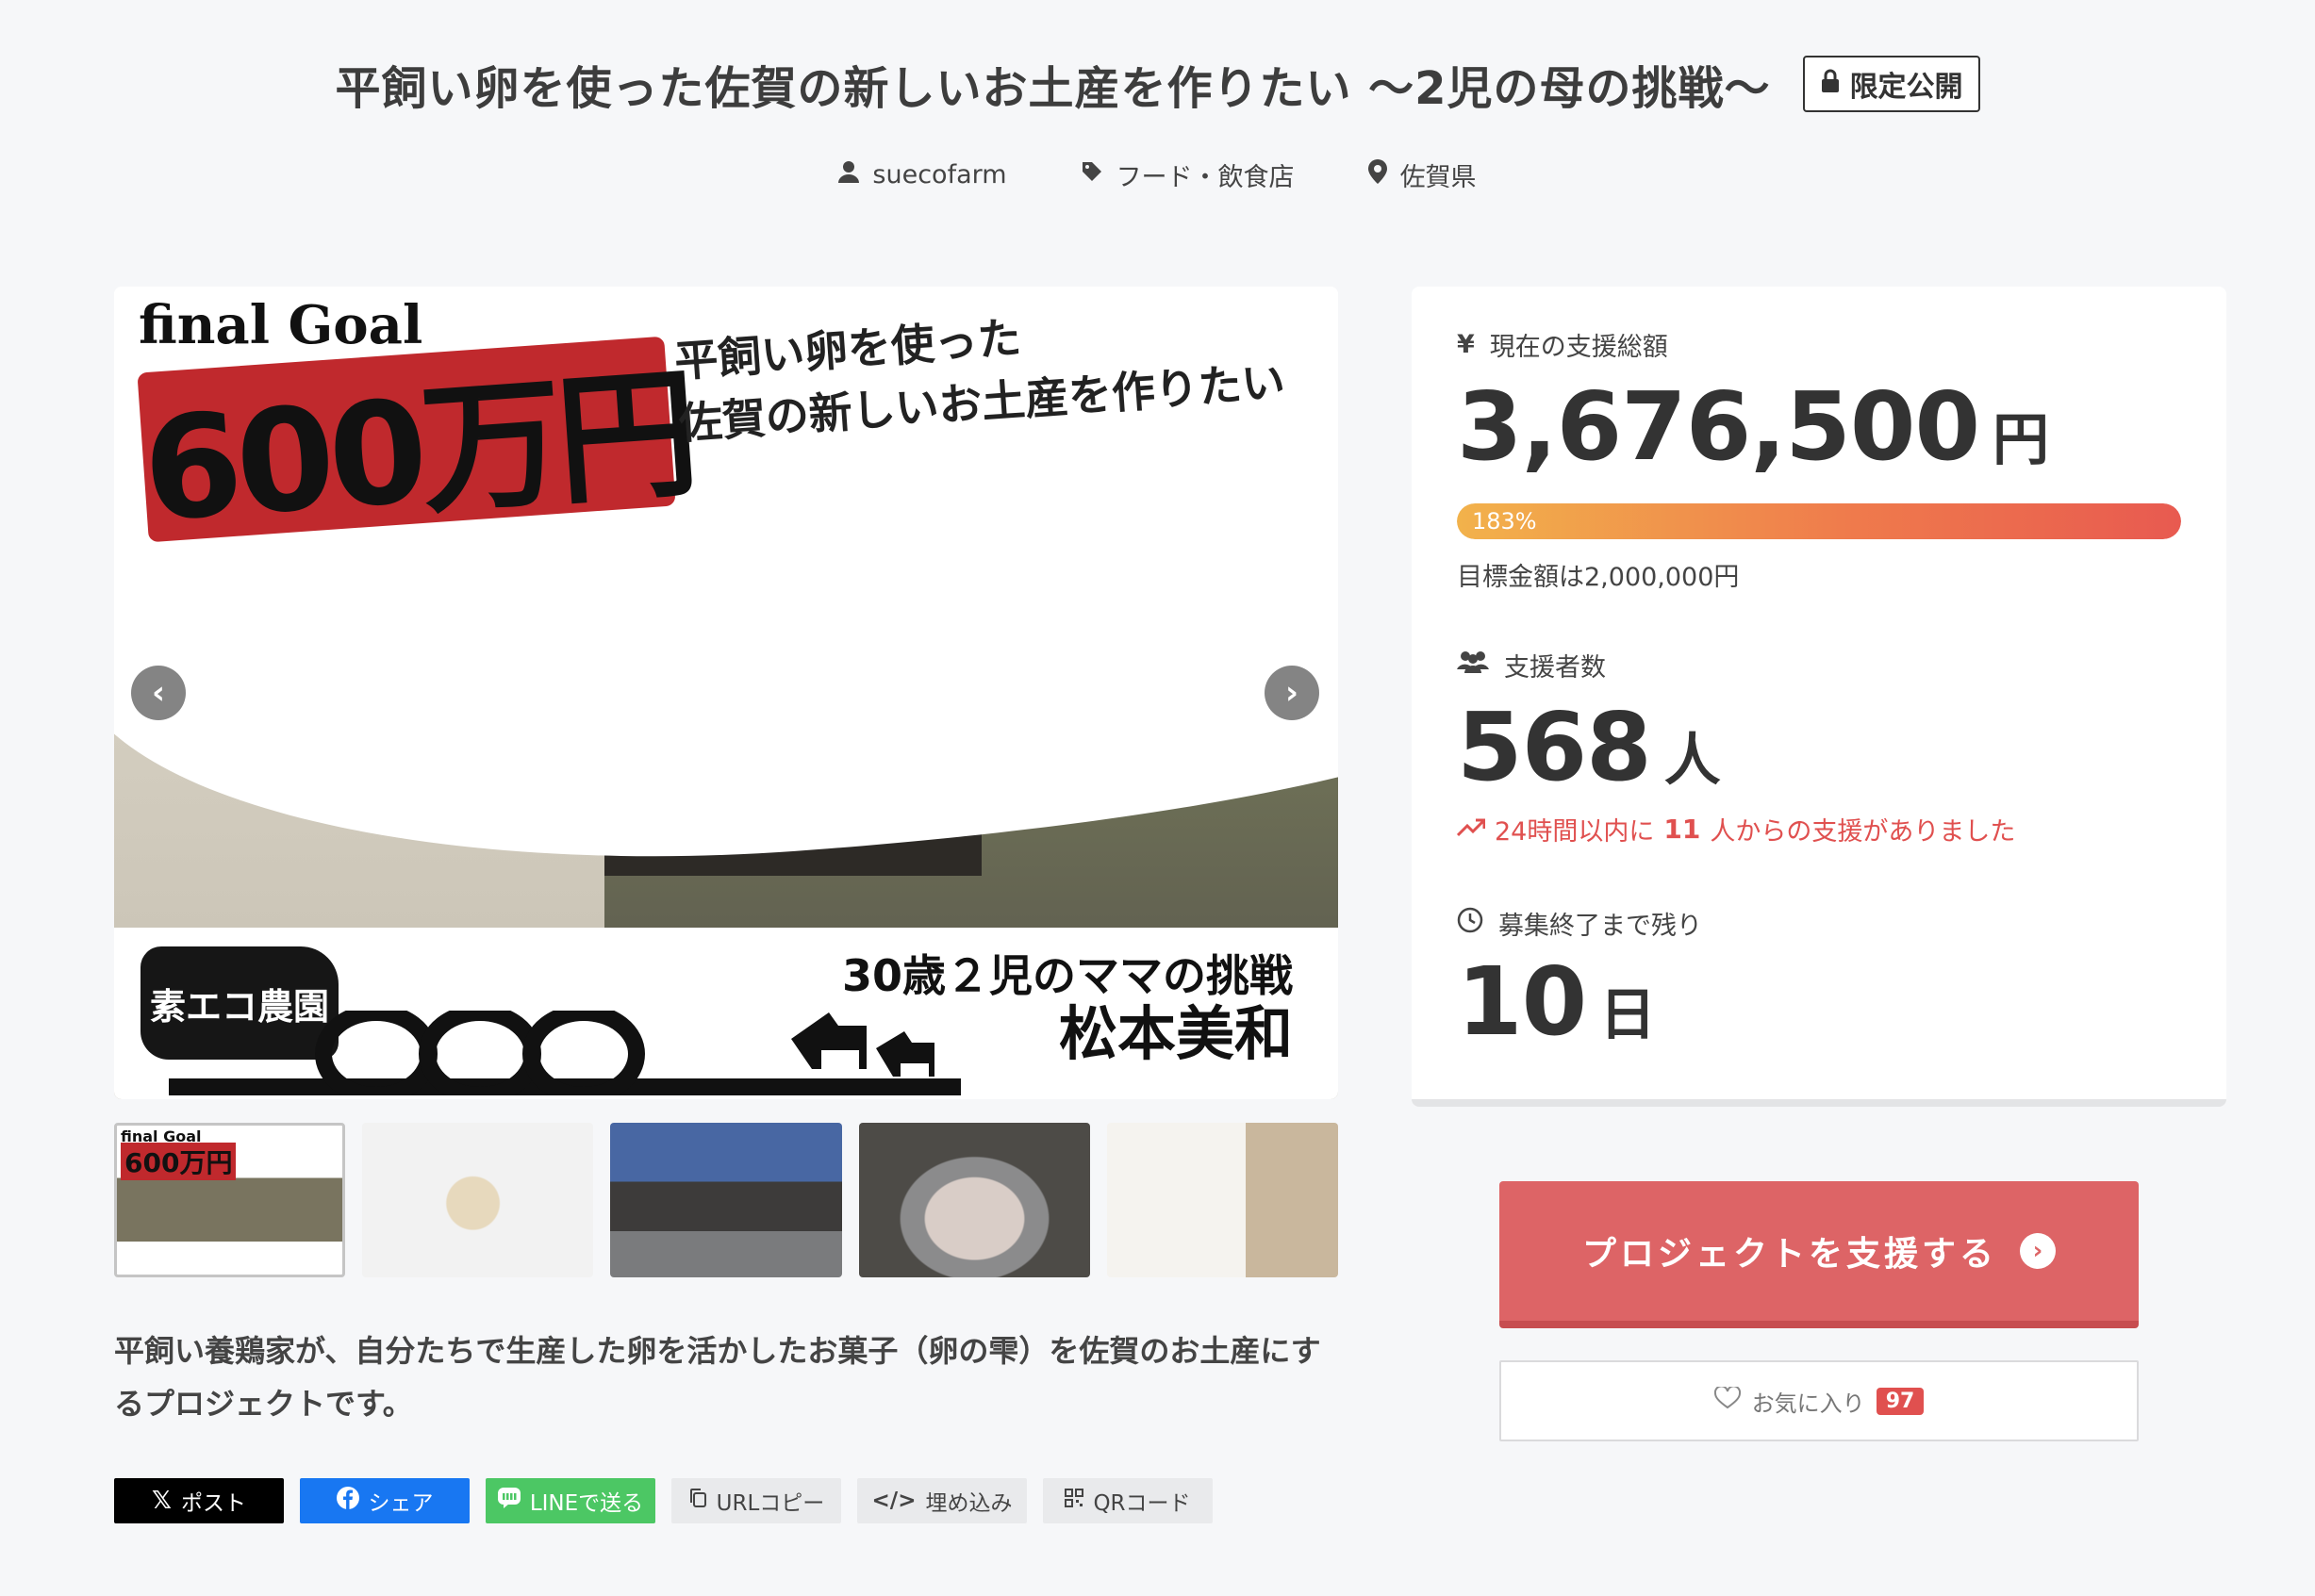 This screenshot has height=1596, width=2315. I want to click on clock-icon, so click(1470, 923).